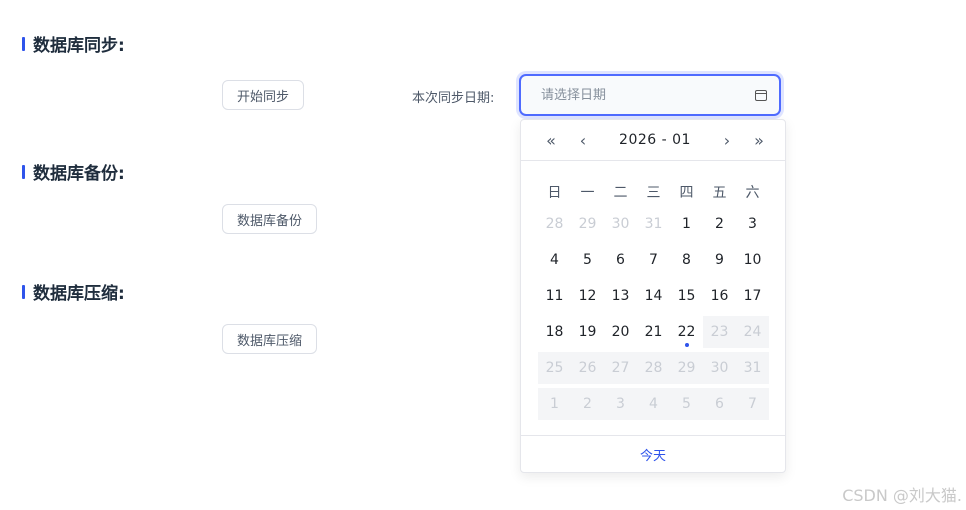  I want to click on calendar-header: « ‹ 2026 - 01 › », so click(653, 140).